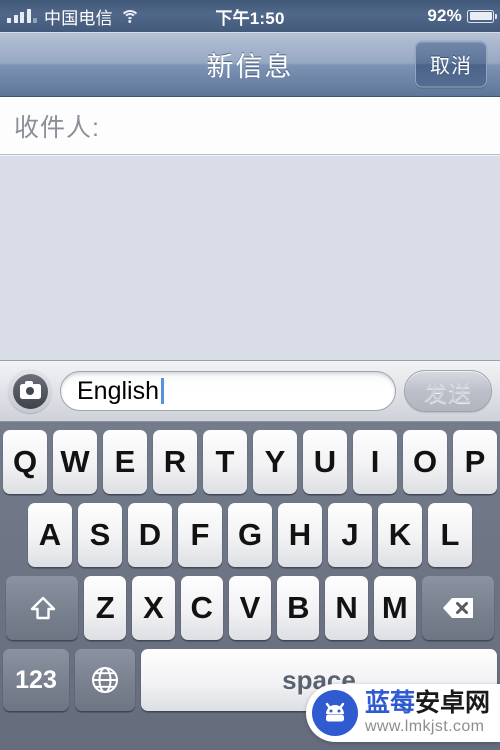  I want to click on key-u: U, so click(325, 462).